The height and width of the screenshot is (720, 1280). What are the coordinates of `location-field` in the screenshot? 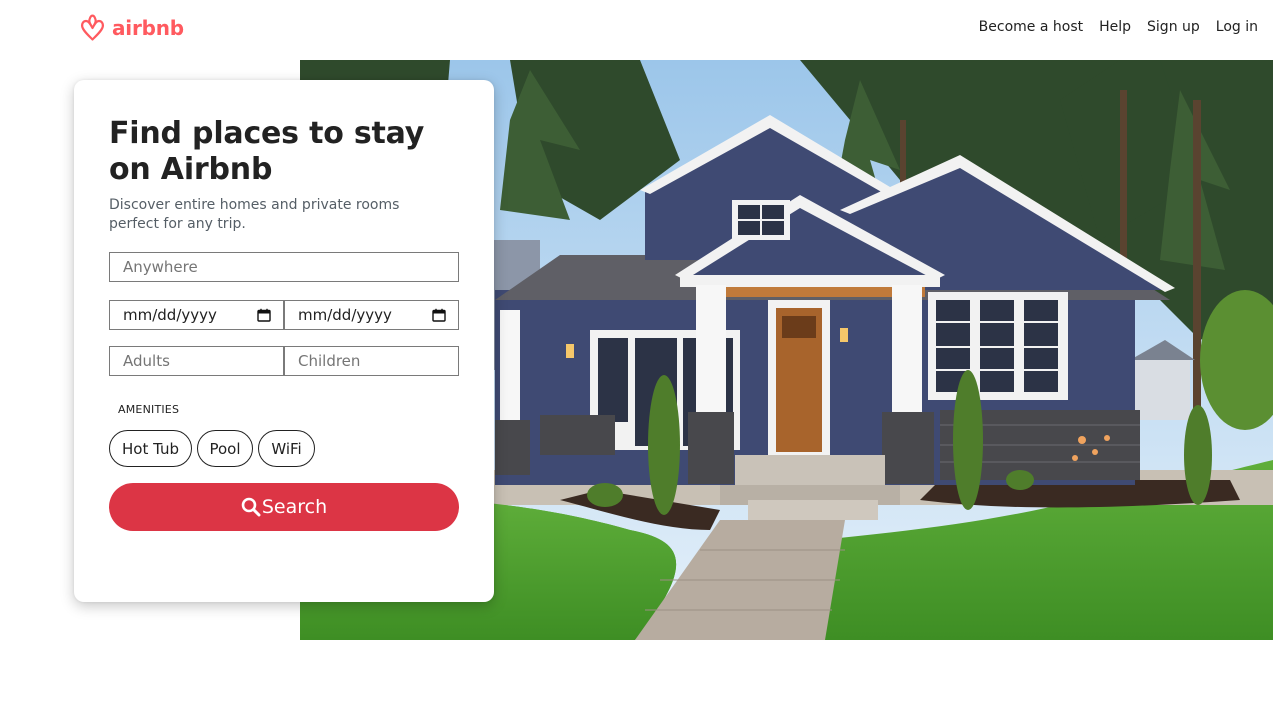 It's located at (284, 267).